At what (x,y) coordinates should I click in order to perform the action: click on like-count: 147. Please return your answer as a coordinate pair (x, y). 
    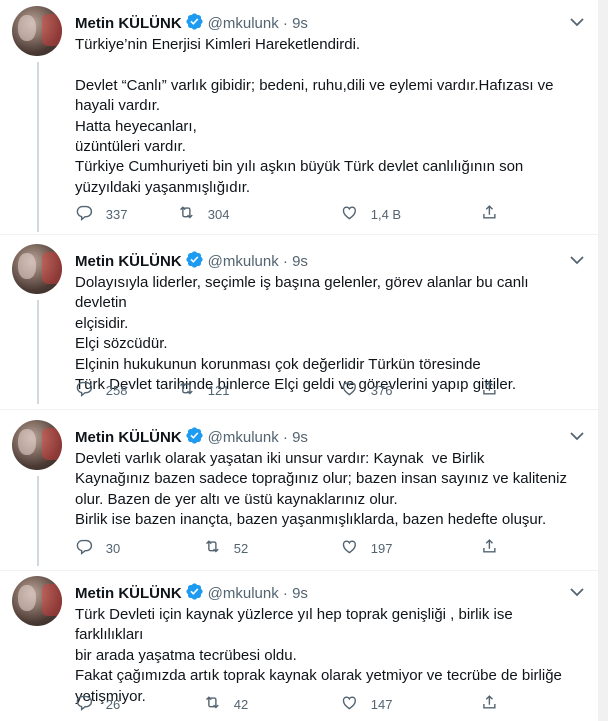
    Looking at the image, I should click on (381, 704).